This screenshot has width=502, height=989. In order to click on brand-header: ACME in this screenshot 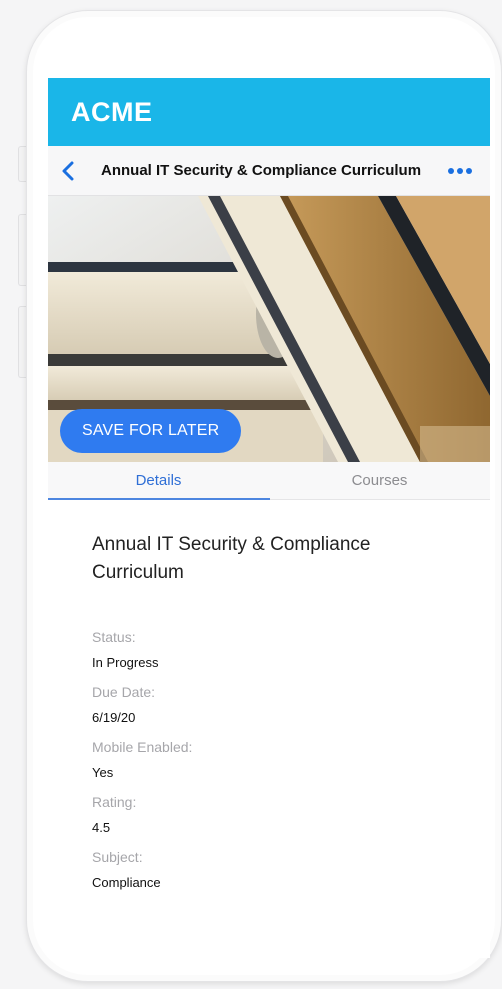, I will do `click(269, 112)`.